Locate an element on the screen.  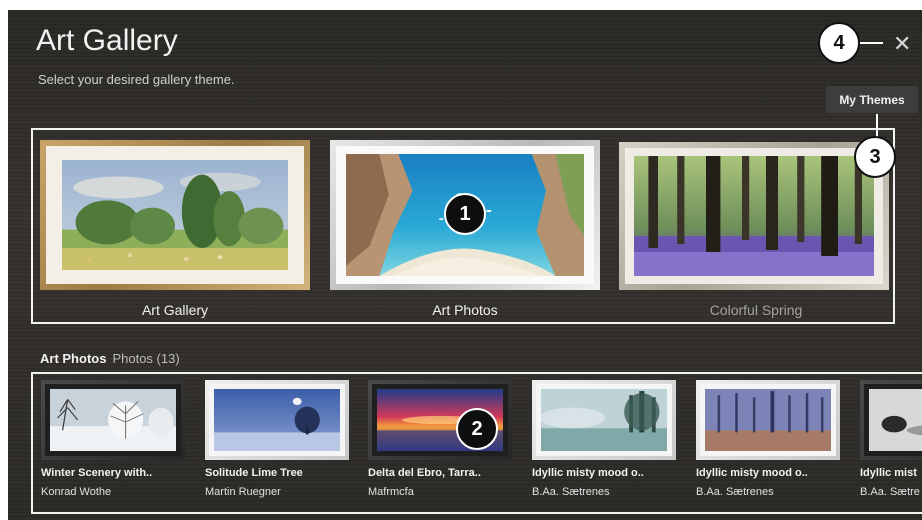
photo-thumbnail-4-image is located at coordinates (604, 420).